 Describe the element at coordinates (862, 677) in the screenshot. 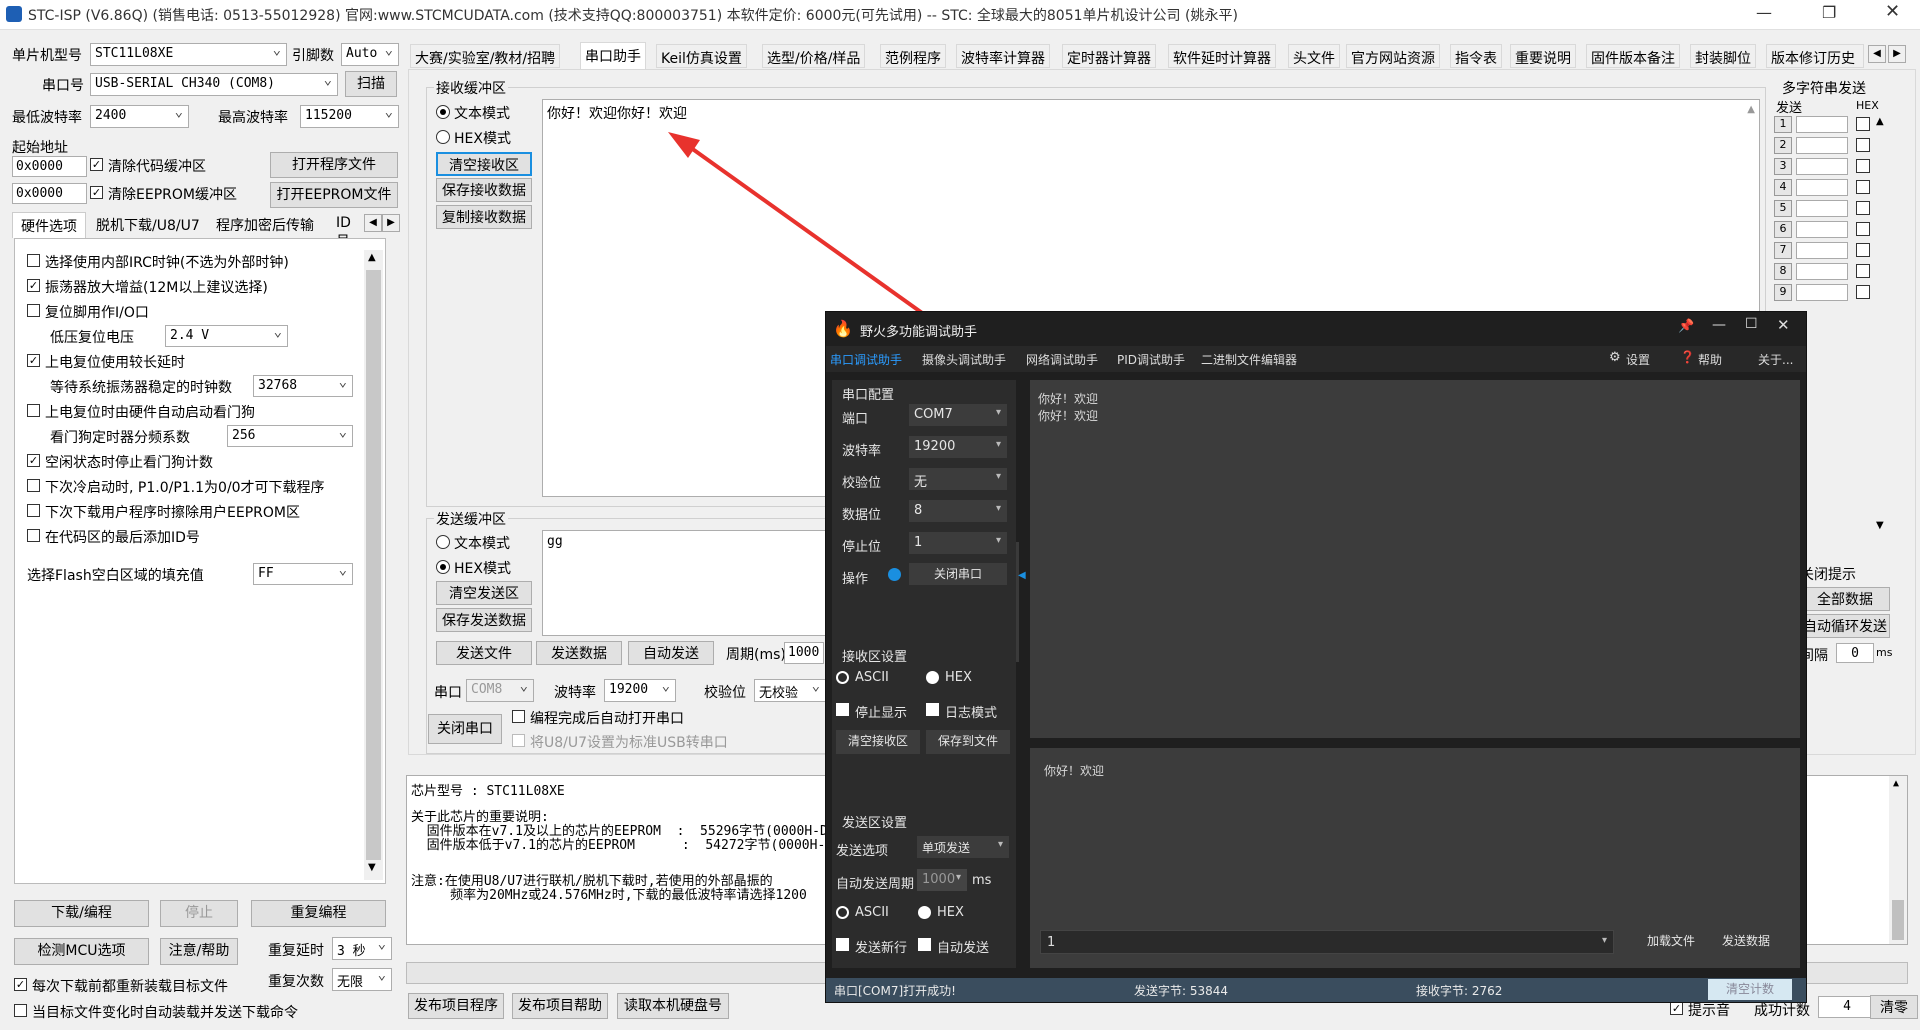

I see `fire-recv-ascii-radio: ASCII` at that location.